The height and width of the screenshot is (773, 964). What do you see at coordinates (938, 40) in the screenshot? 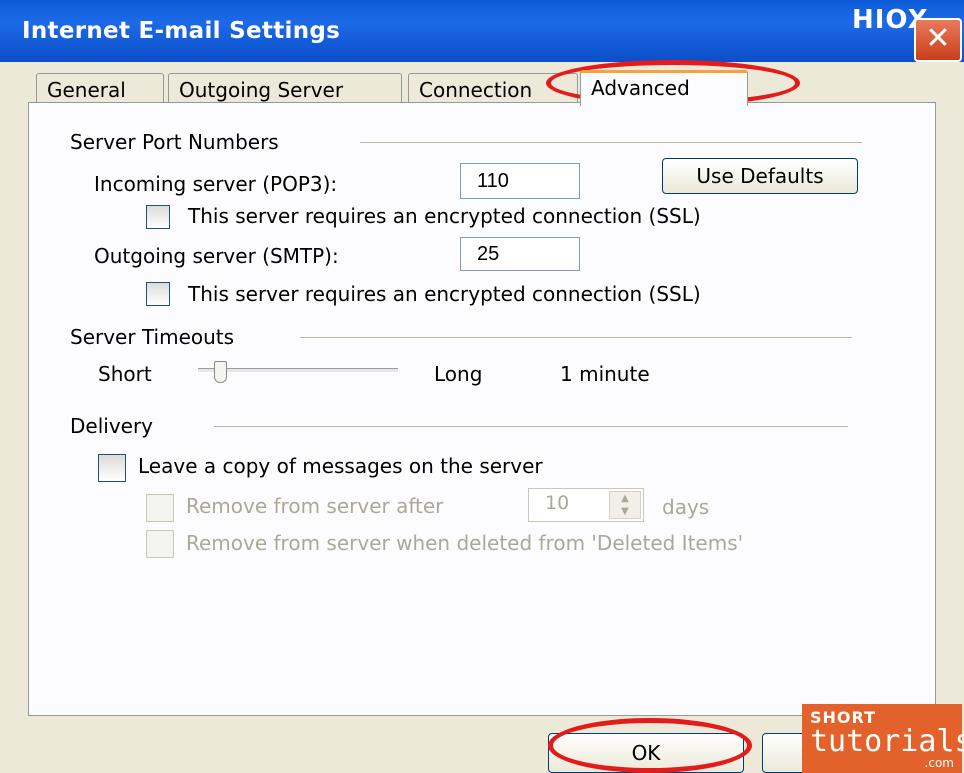
I see `close-button: ✕` at bounding box center [938, 40].